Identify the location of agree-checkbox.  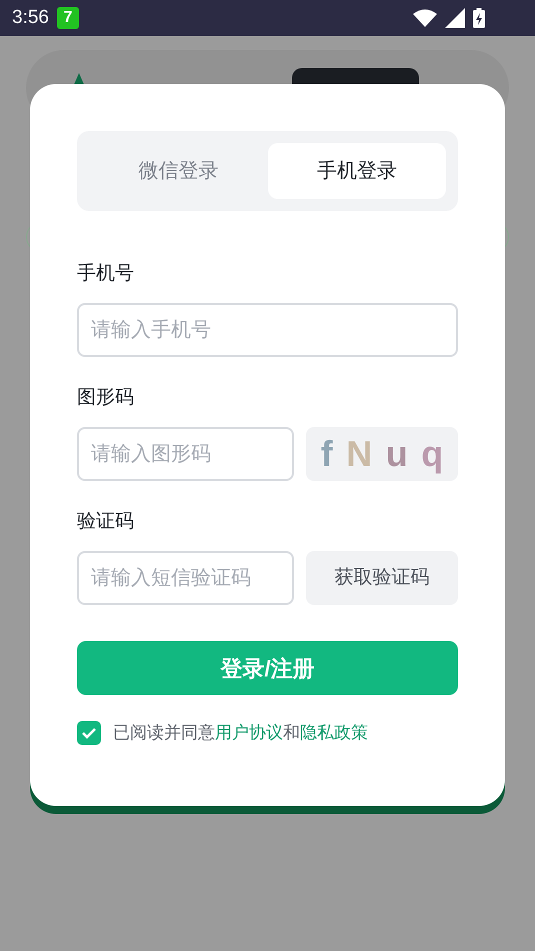
(89, 732).